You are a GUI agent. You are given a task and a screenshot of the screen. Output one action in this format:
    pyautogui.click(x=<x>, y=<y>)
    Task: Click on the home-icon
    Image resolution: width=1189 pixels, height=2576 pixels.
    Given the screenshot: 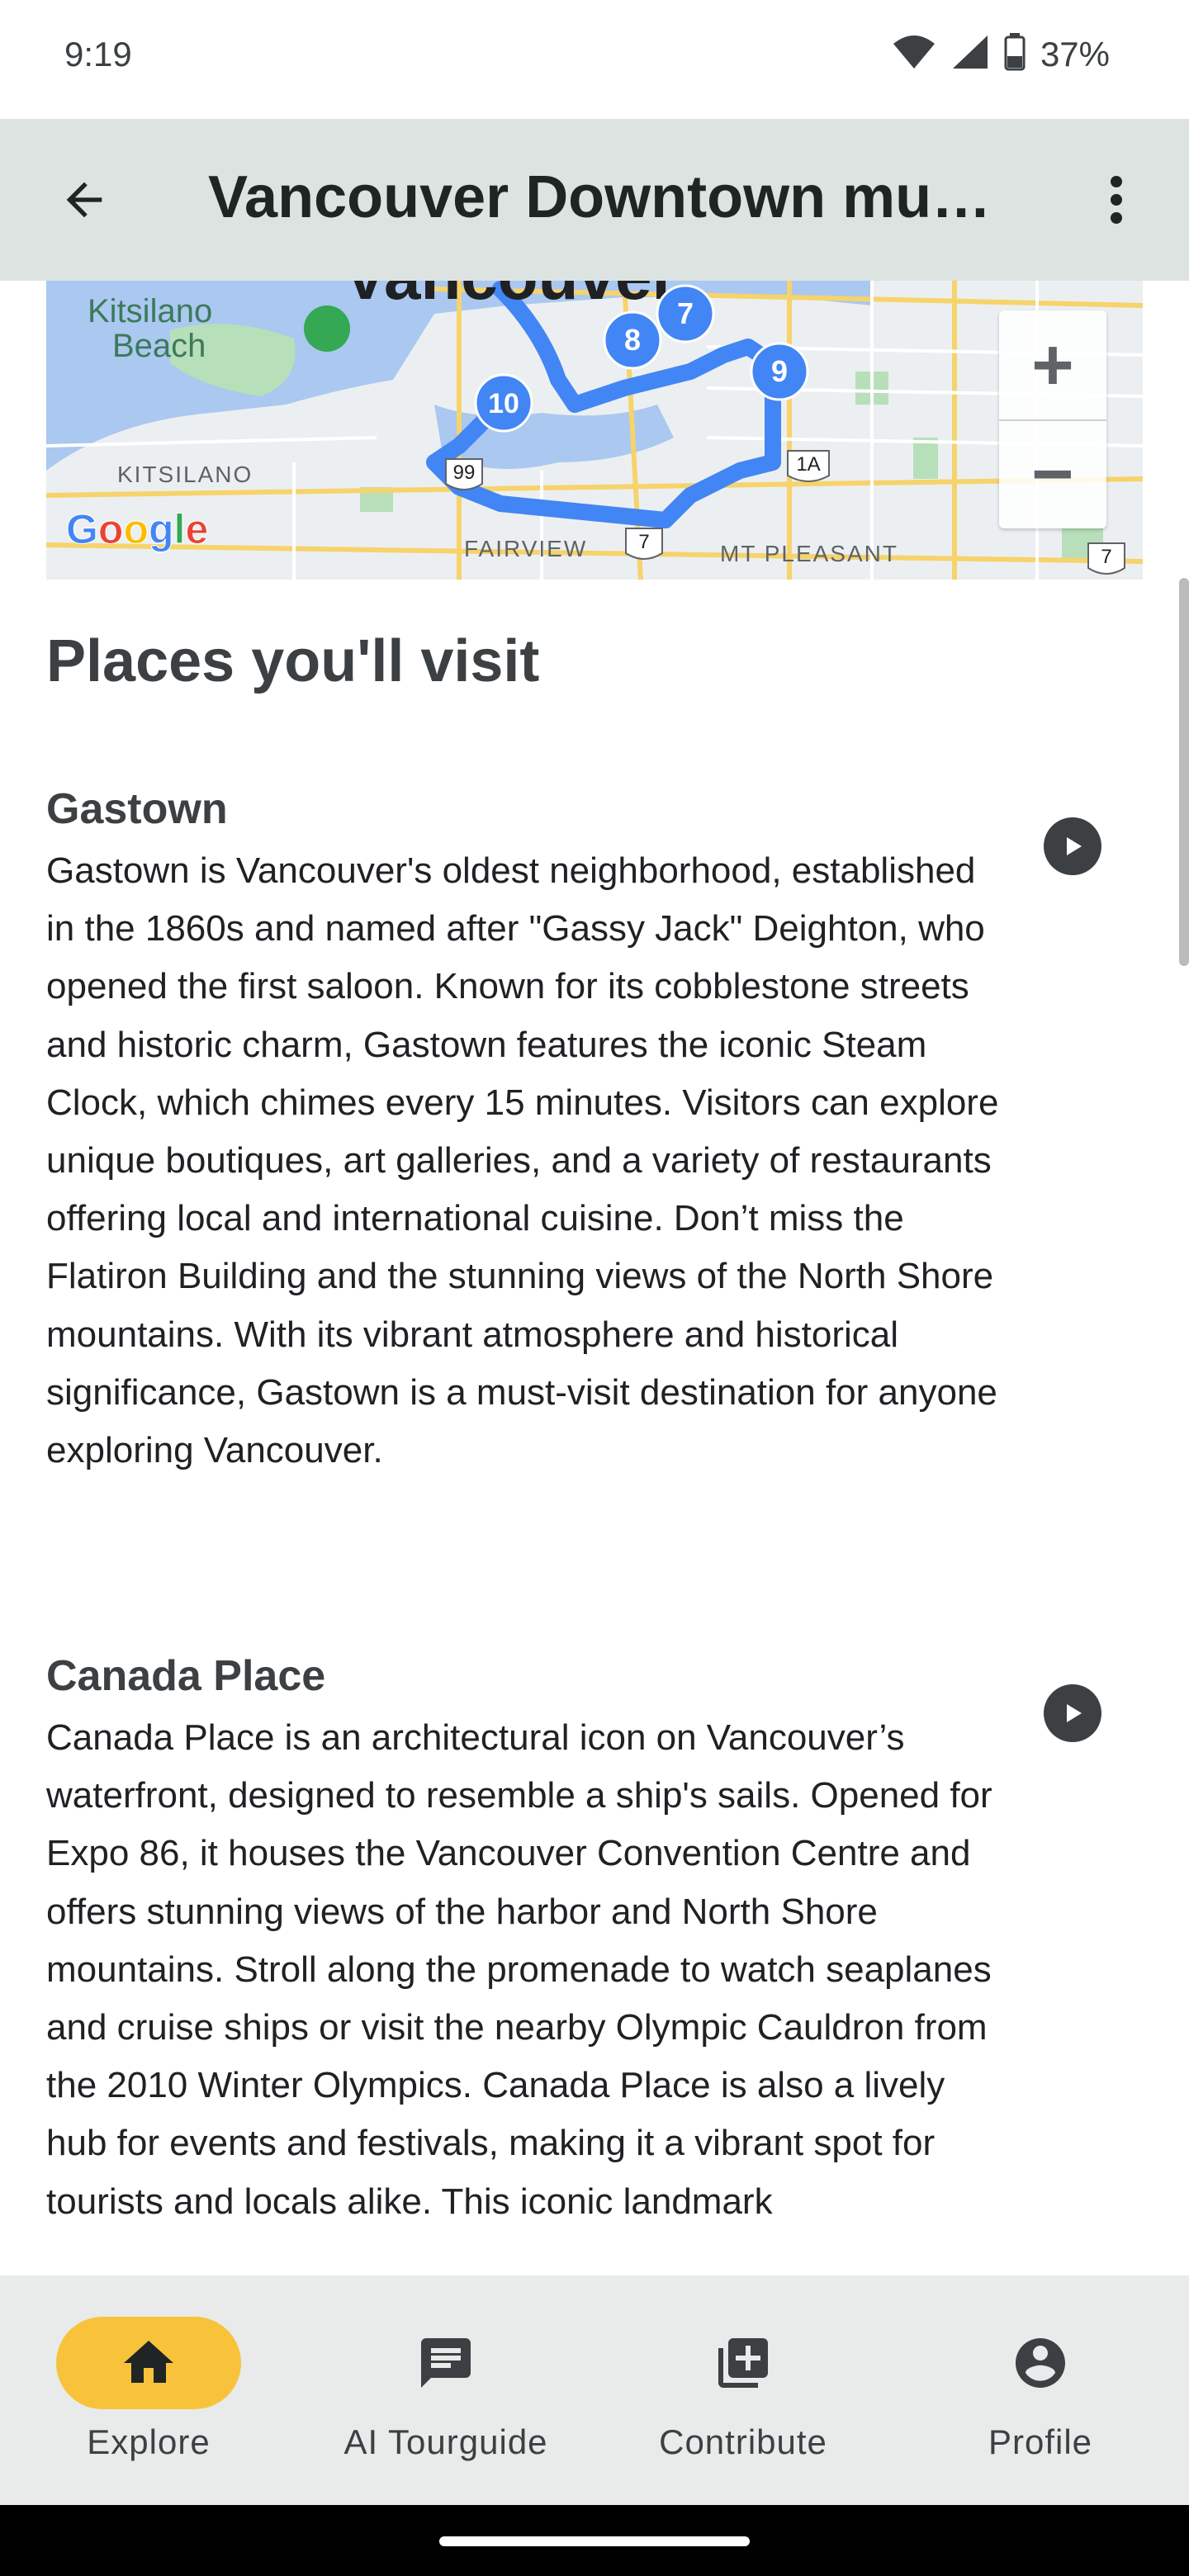 What is the action you would take?
    pyautogui.click(x=148, y=2362)
    